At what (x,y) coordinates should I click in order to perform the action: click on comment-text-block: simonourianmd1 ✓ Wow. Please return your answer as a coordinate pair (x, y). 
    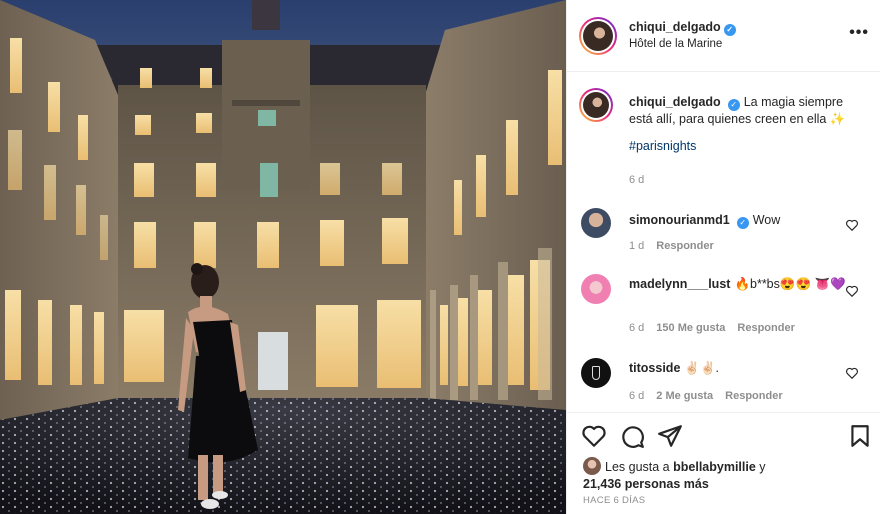
    Looking at the image, I should click on (738, 220).